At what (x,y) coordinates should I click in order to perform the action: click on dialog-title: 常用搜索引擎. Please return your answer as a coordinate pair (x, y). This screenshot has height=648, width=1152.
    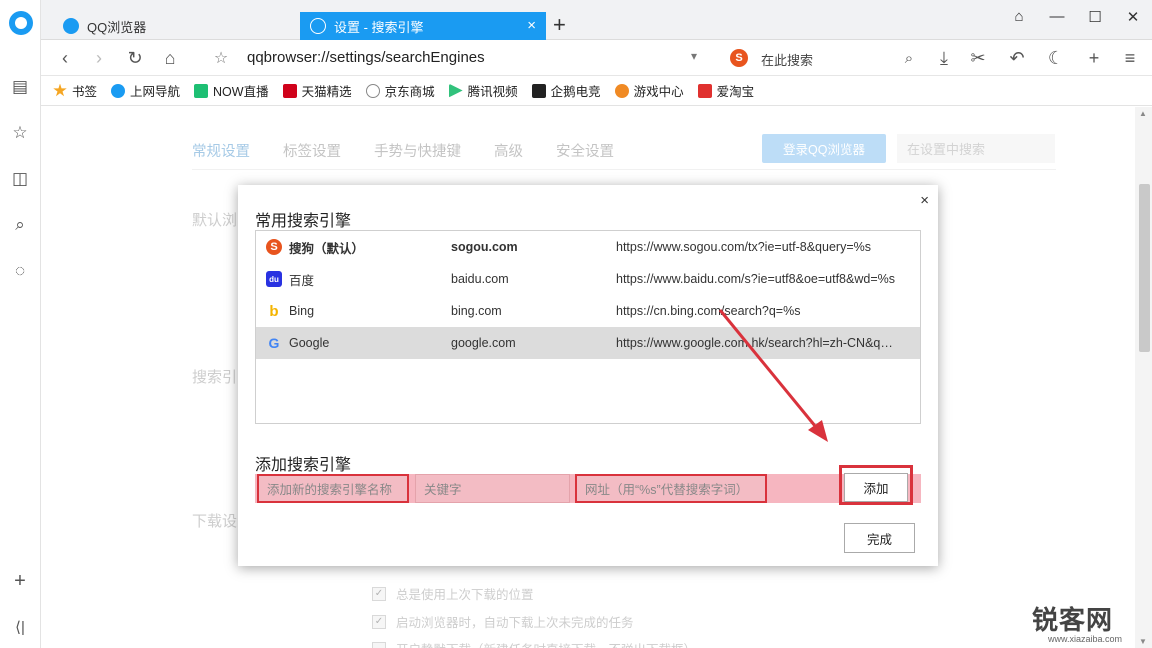
    Looking at the image, I should click on (303, 221).